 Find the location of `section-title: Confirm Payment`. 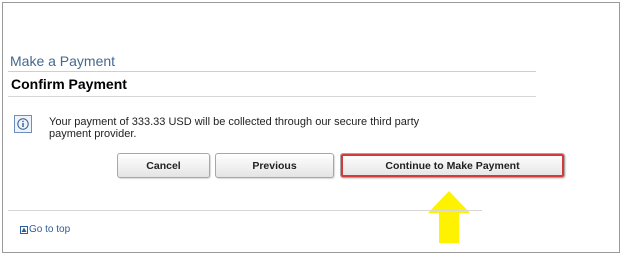

section-title: Confirm Payment is located at coordinates (69, 84).